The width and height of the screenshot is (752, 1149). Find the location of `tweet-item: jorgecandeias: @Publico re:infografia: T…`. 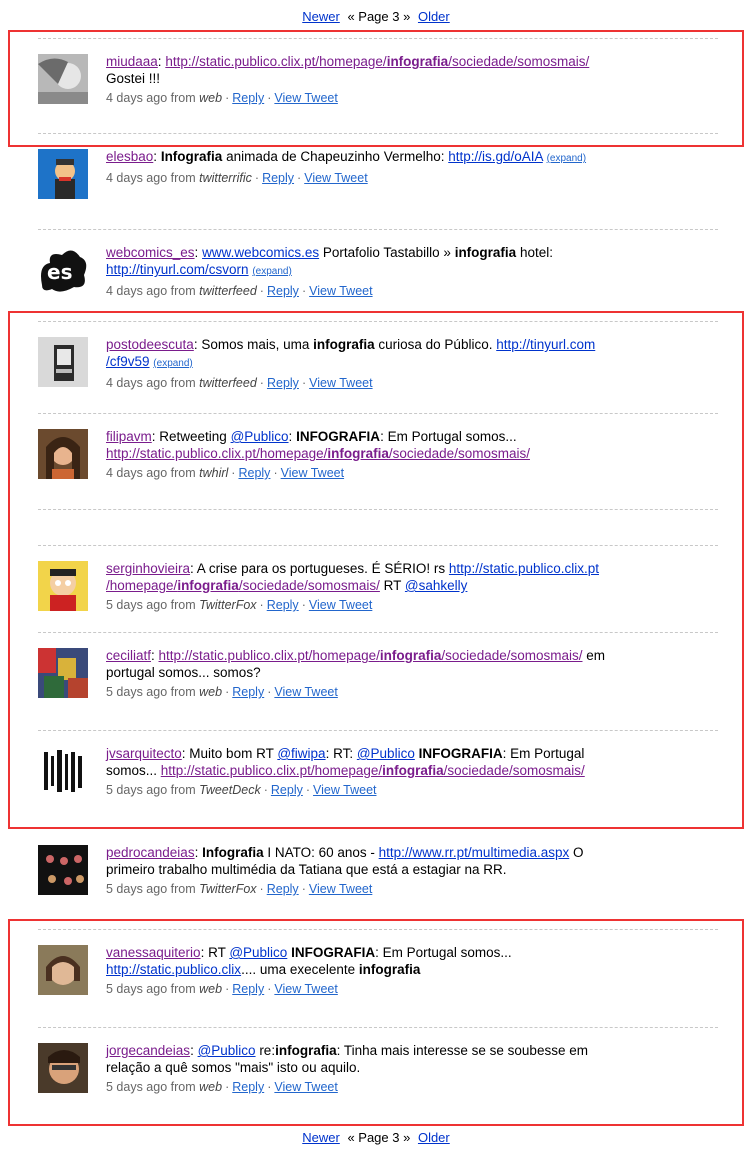

tweet-item: jorgecandeias: @Publico re:infografia: T… is located at coordinates (378, 1076).